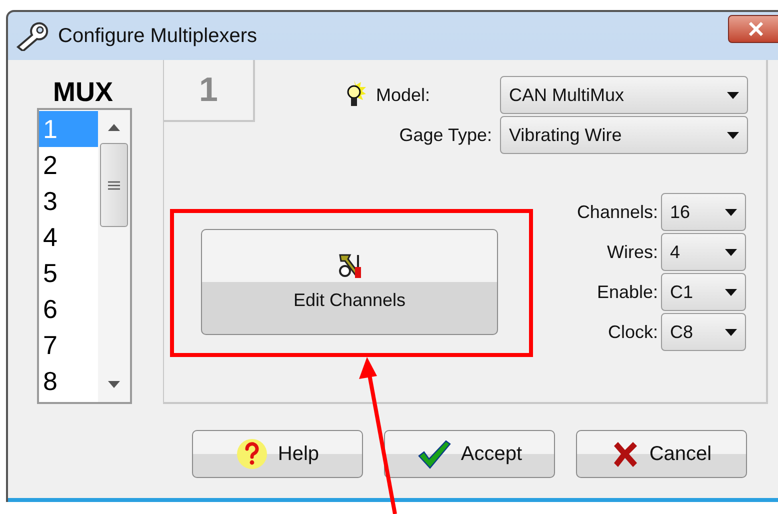 This screenshot has width=778, height=514. What do you see at coordinates (433, 454) in the screenshot?
I see `checkmark-icon` at bounding box center [433, 454].